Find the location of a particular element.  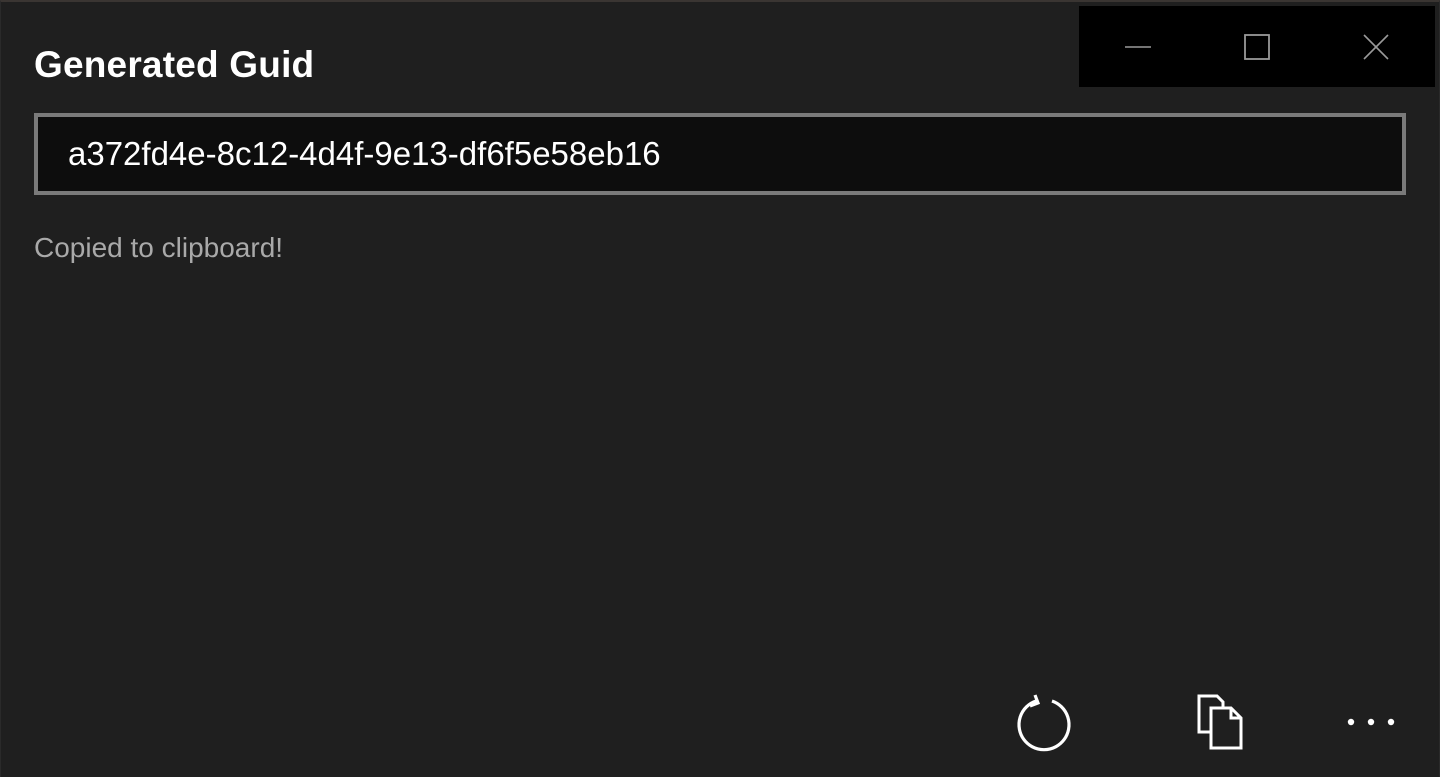

minimize-icon is located at coordinates (1138, 46).